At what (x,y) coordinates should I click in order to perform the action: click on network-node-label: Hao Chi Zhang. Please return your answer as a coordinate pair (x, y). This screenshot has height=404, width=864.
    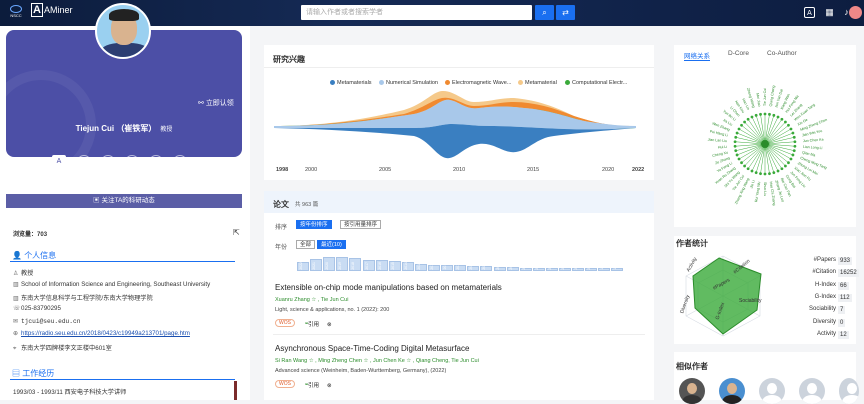
    Looking at the image, I should click on (773, 193).